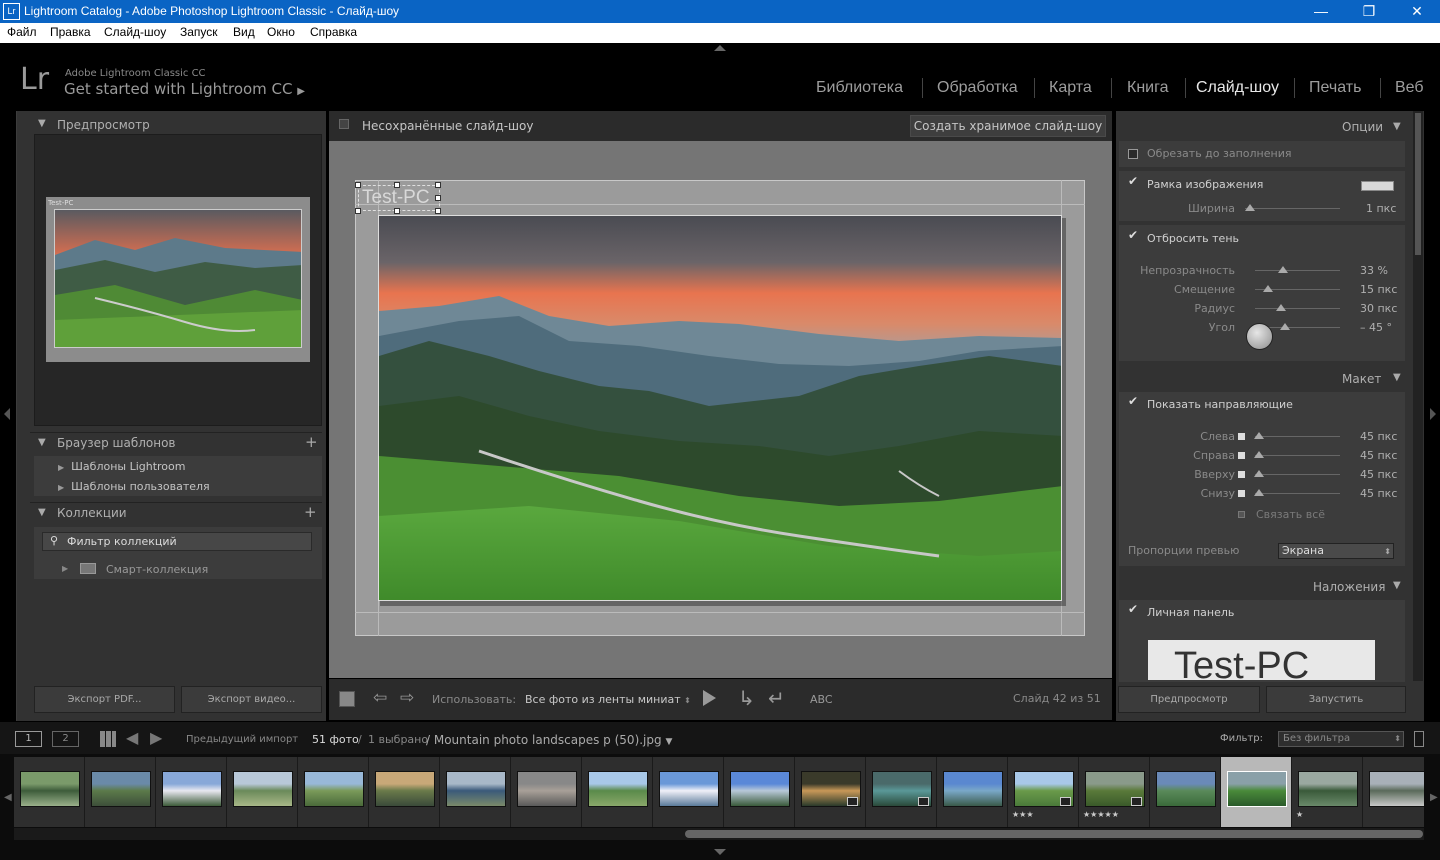  Describe the element at coordinates (1419, 739) in the screenshot. I see `filter-lock-icon` at that location.